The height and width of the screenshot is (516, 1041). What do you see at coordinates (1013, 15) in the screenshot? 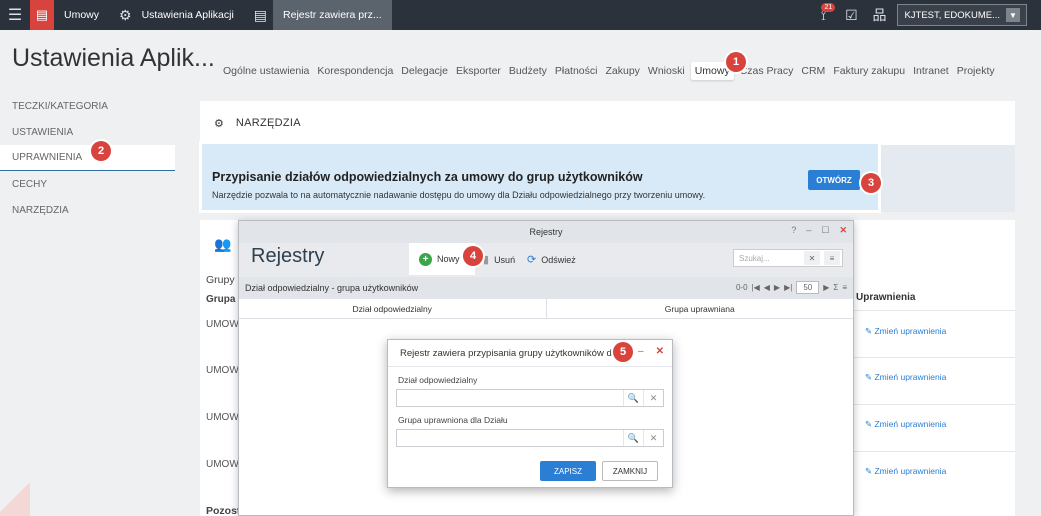
I see `chevron-down-icon: ▼` at bounding box center [1013, 15].